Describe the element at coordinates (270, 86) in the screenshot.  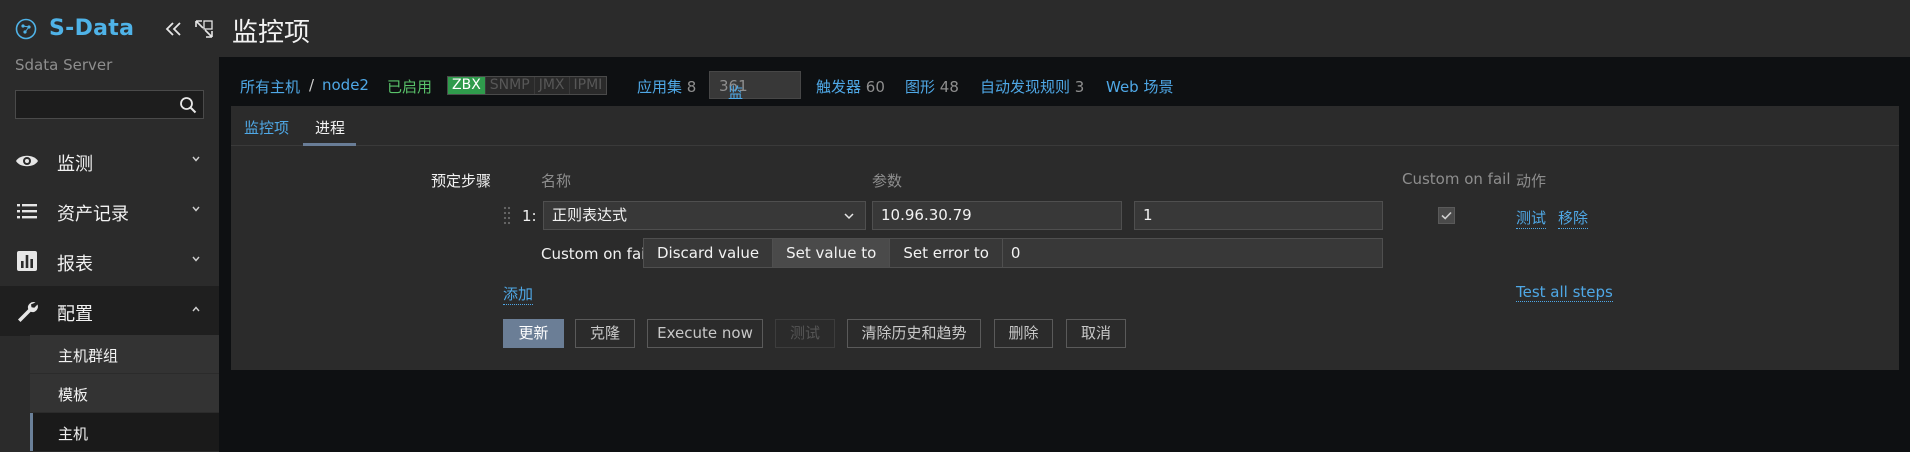
I see `breadcrumb-all-hosts: 所有主机` at that location.